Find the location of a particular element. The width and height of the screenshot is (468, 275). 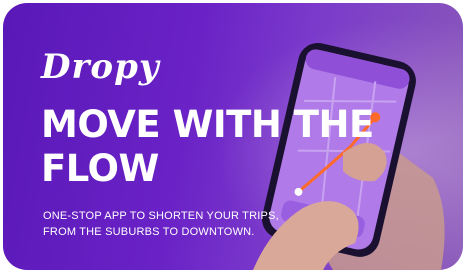

brand-logo: Dropy is located at coordinates (100, 67).